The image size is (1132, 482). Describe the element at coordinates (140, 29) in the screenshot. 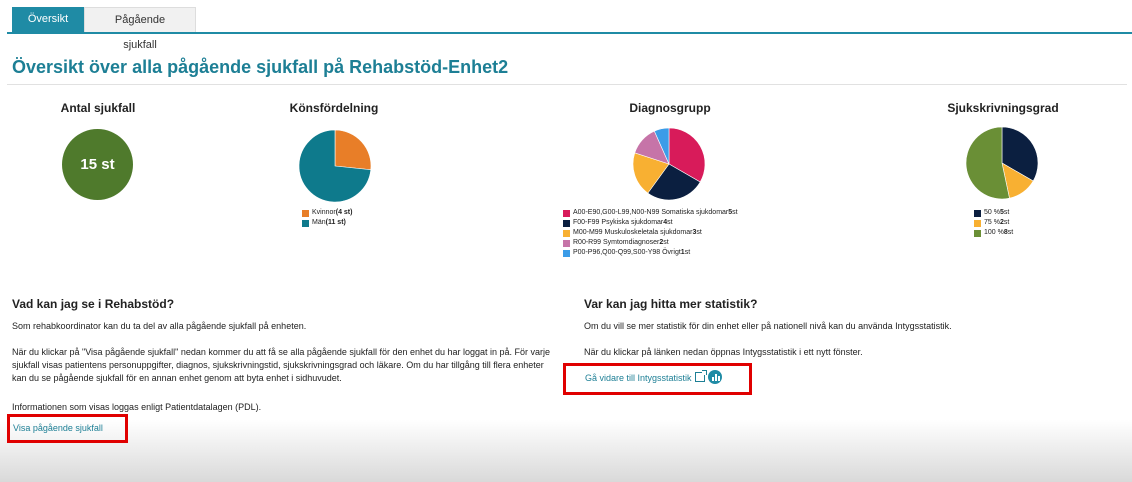

I see `tab-pagaende-sjukfall: Pågående sjukfall` at that location.